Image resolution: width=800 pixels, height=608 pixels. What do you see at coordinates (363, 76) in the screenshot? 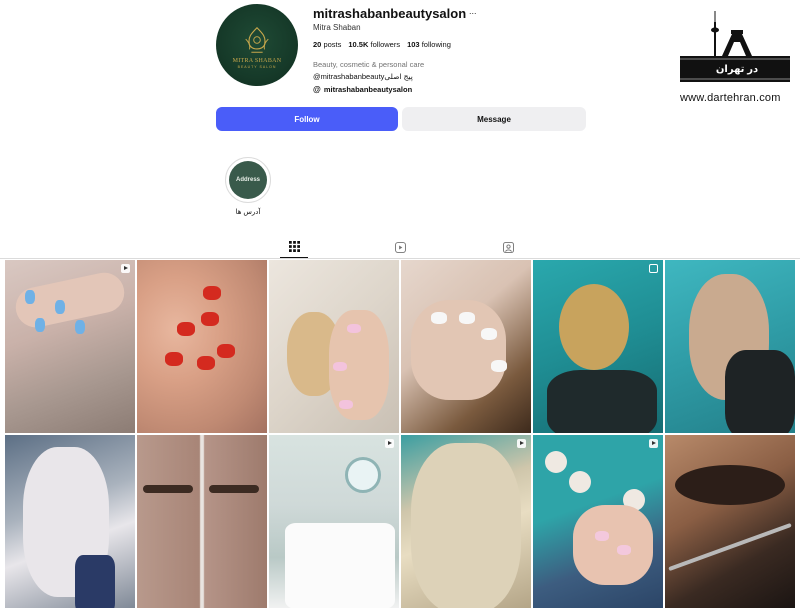
I see `profile-bio: @mitrashabanbeautyپیج اصلی` at bounding box center [363, 76].